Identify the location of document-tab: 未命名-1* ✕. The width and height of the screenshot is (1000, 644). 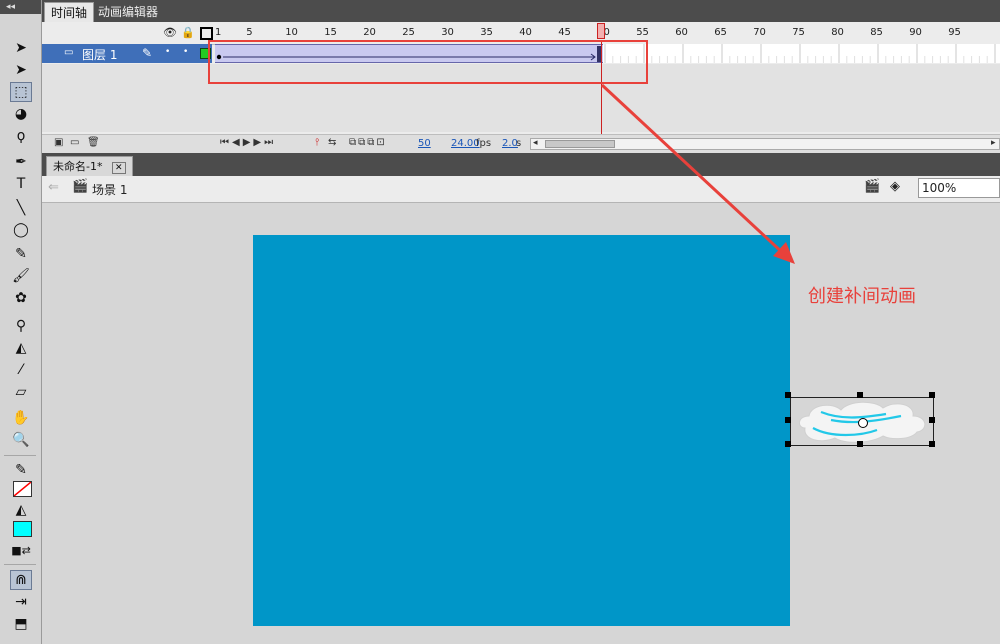
(89, 166).